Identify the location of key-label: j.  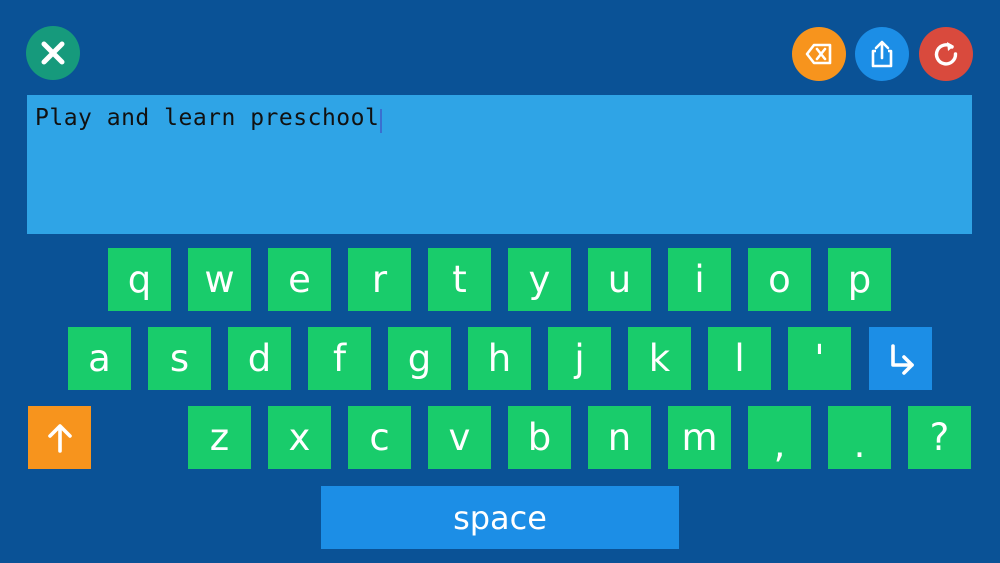
(579, 358).